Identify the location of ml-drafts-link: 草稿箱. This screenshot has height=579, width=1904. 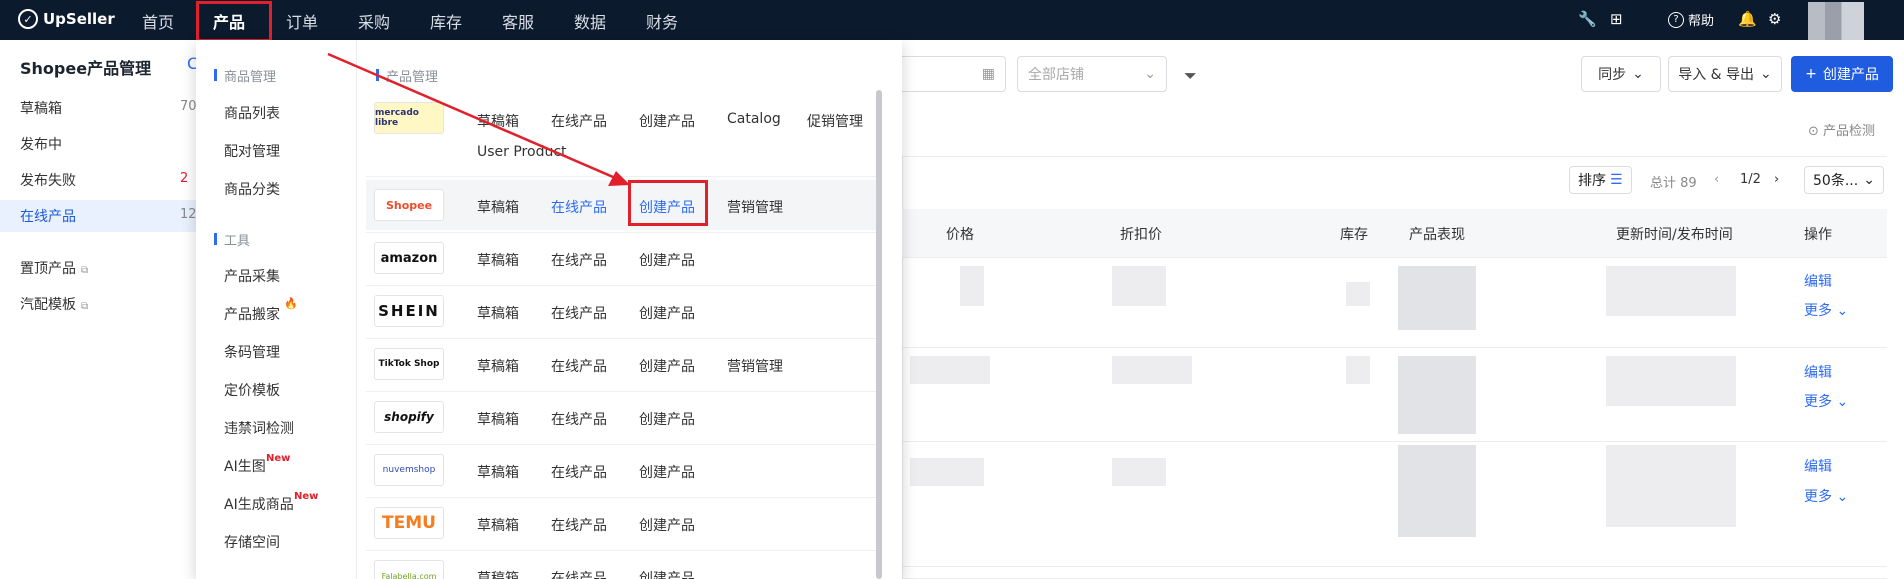
(498, 121).